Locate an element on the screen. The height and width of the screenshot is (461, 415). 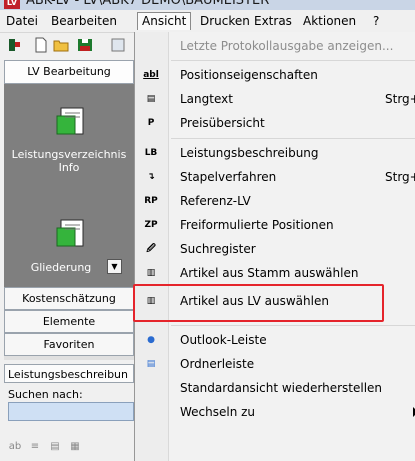
menu-datei: Datei is located at coordinates (22, 21).